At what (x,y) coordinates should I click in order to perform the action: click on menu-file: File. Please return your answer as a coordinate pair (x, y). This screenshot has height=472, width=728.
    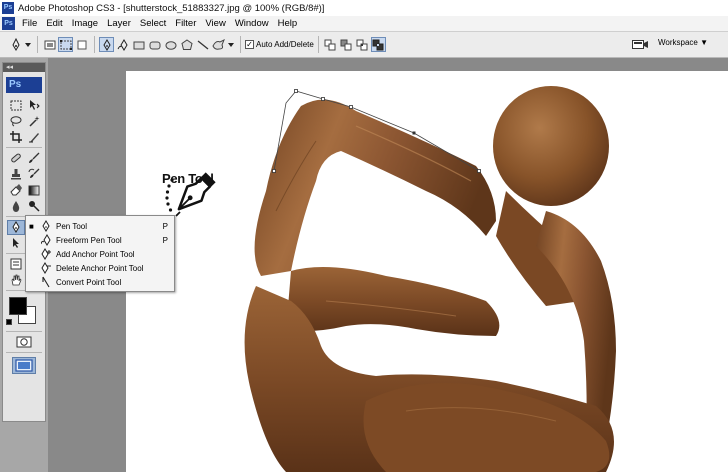
    Looking at the image, I should click on (29, 23).